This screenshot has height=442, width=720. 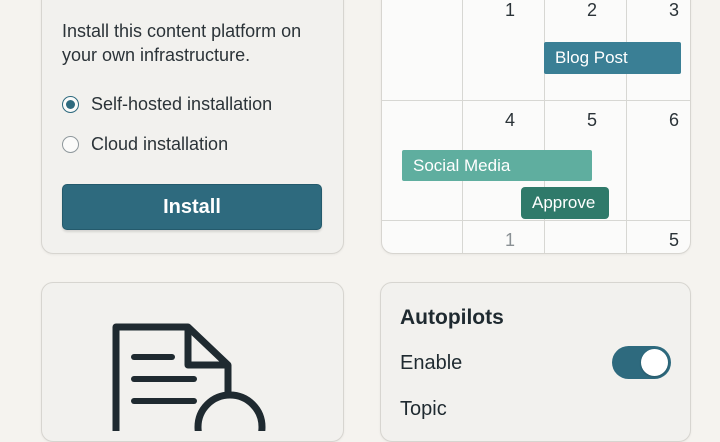 I want to click on cloud-radio, so click(x=70, y=144).